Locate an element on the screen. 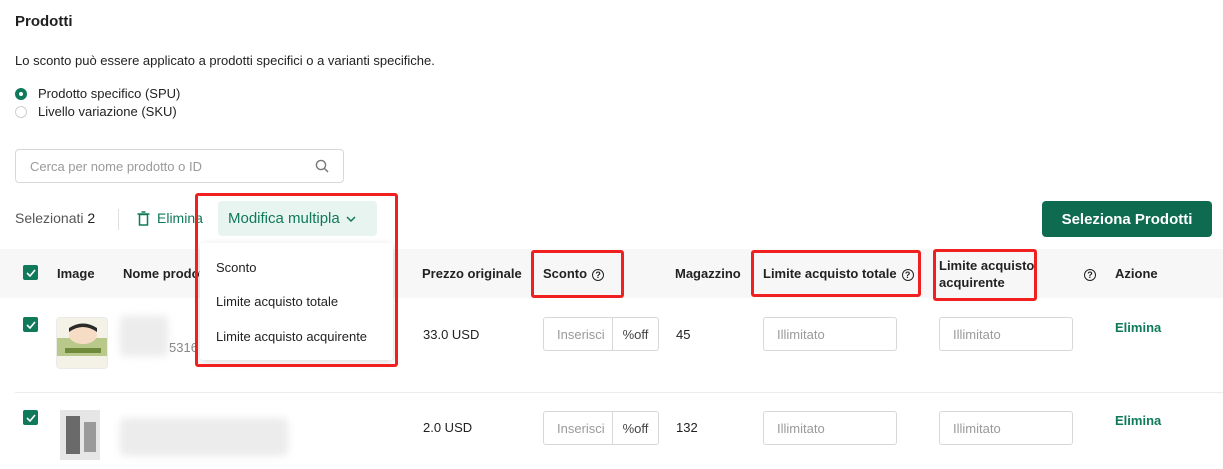 Image resolution: width=1223 pixels, height=469 pixels. selected-label: Selezionati is located at coordinates (49, 218).